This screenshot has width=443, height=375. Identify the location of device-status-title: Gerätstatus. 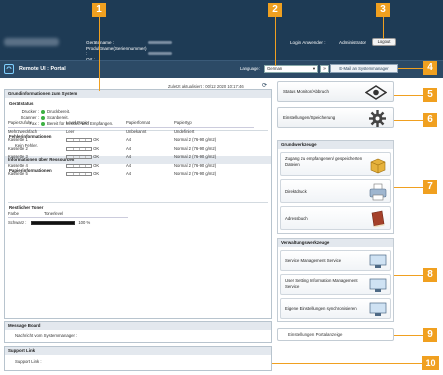
(21, 103).